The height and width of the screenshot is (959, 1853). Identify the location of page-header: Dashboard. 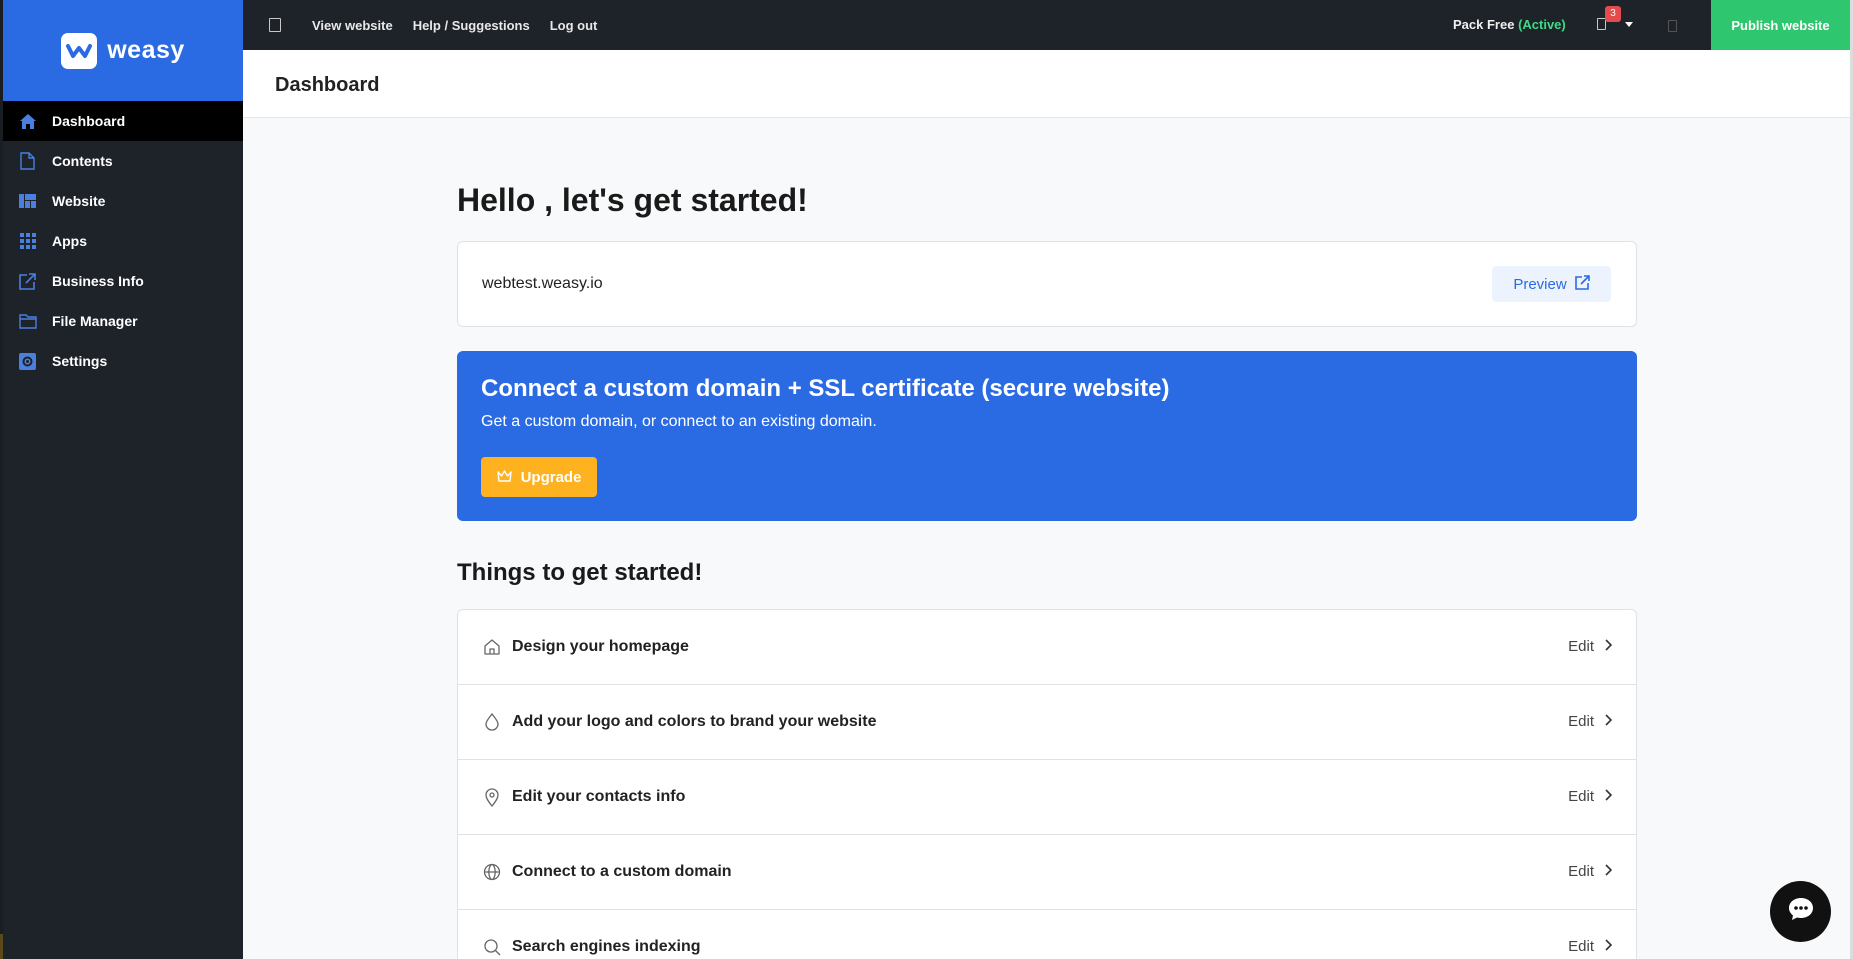
(1046, 84).